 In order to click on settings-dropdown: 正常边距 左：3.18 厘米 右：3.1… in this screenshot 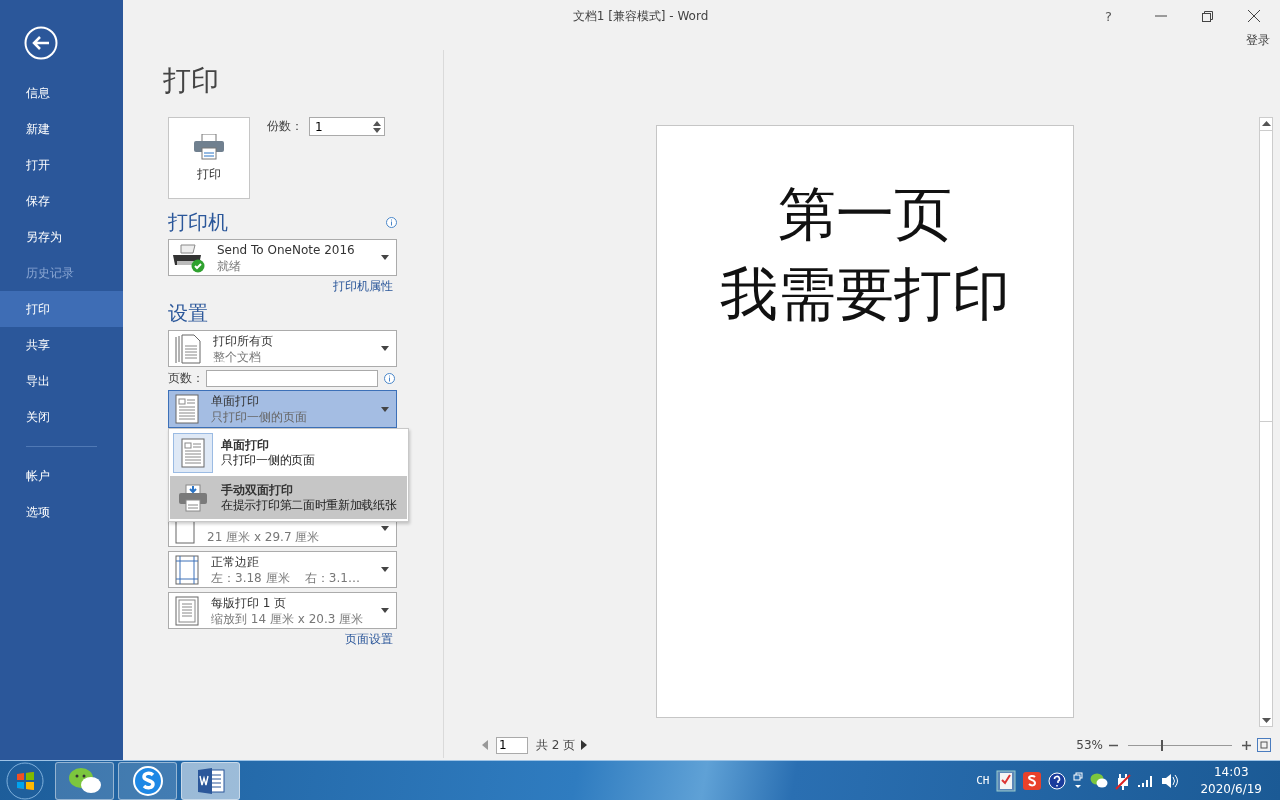, I will do `click(282, 569)`.